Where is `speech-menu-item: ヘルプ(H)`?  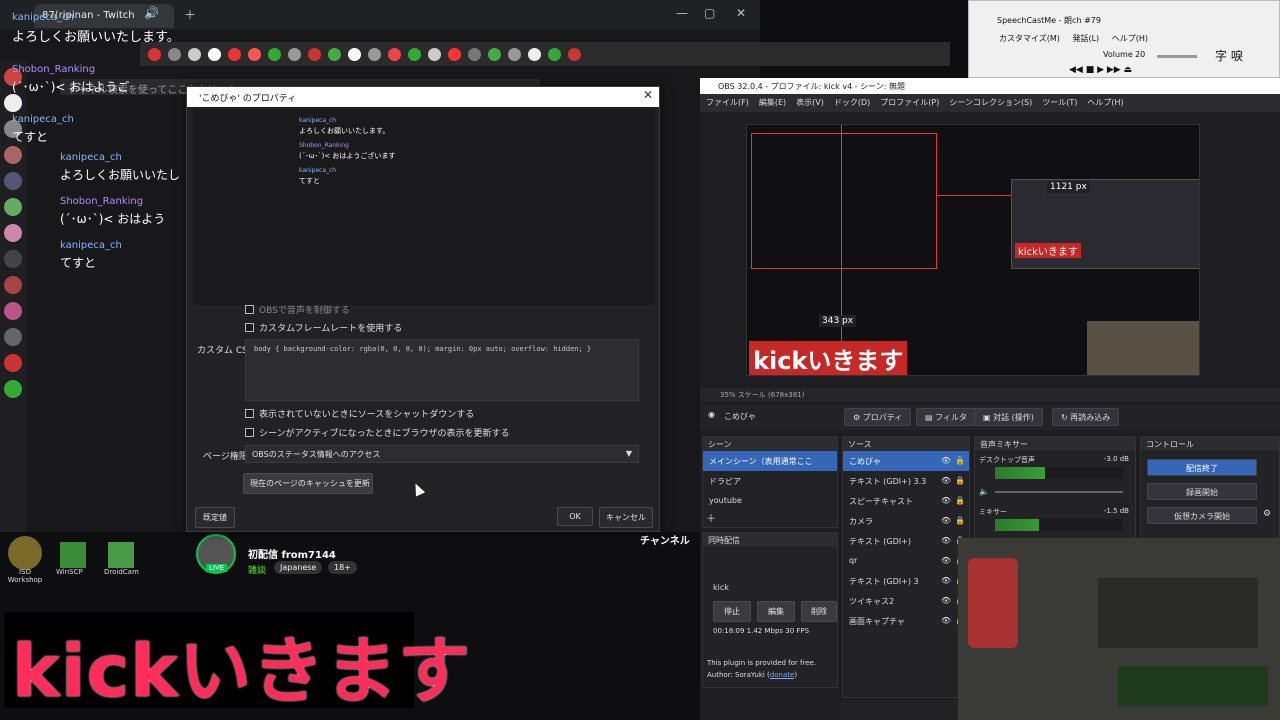
speech-menu-item: ヘルプ(H) is located at coordinates (1130, 38).